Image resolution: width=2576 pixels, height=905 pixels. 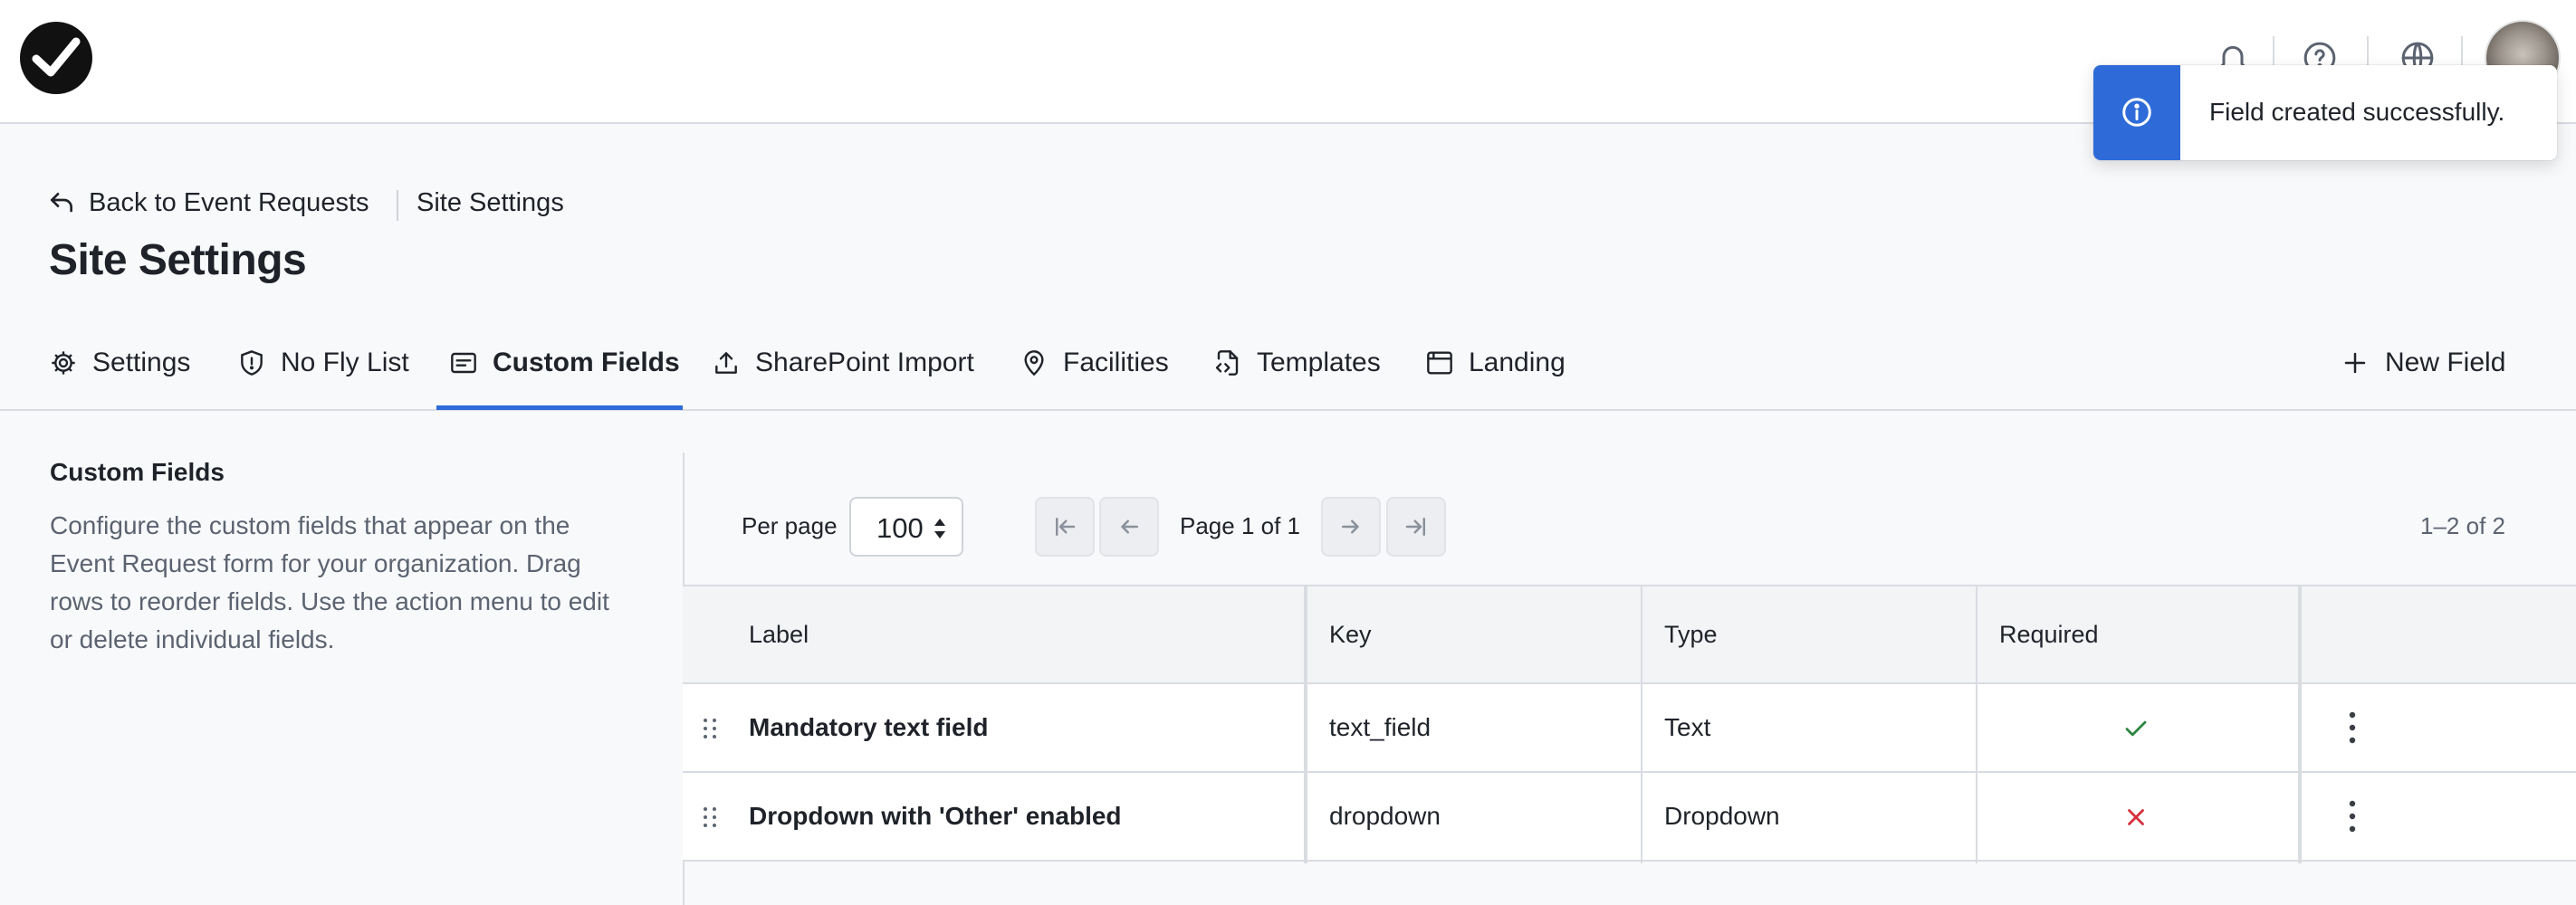 I want to click on tab-templates: Templates, so click(x=1297, y=373).